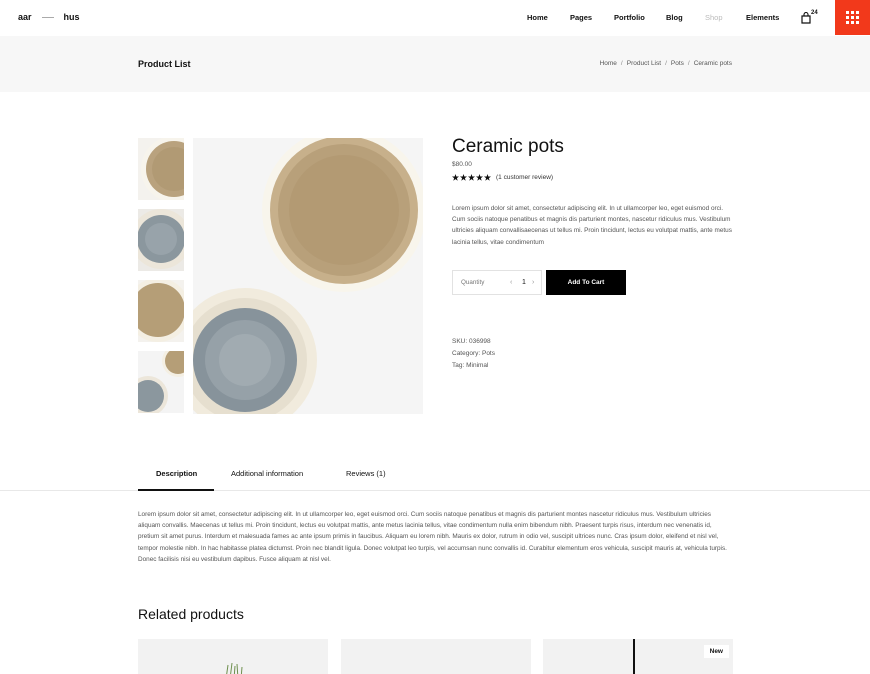 The width and height of the screenshot is (870, 674). What do you see at coordinates (629, 17) in the screenshot?
I see `nav-portfolio: Portfolio` at bounding box center [629, 17].